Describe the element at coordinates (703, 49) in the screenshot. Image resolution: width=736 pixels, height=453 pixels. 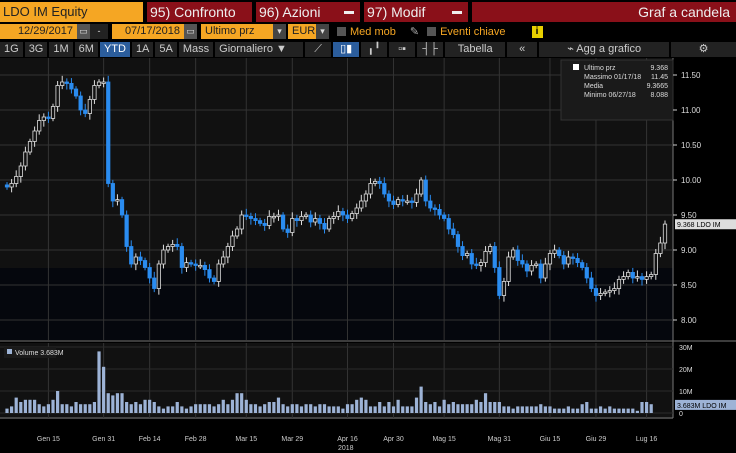
I see `settings-button: ⚙` at that location.